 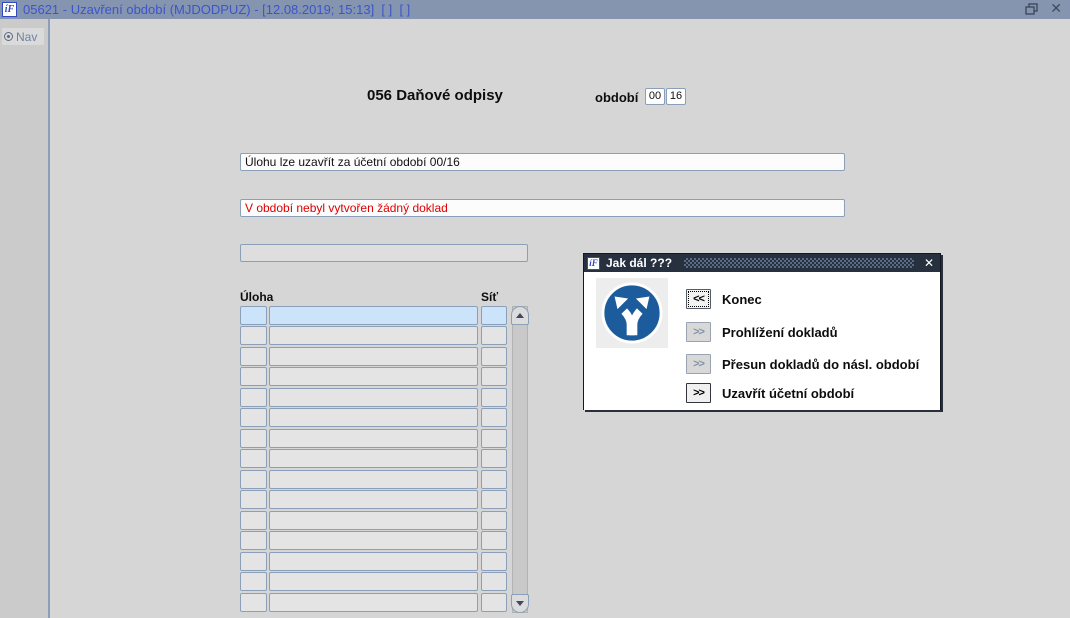 I want to click on warning-message-field: V období nebyl vytvořen žádný doklad, so click(x=542, y=208).